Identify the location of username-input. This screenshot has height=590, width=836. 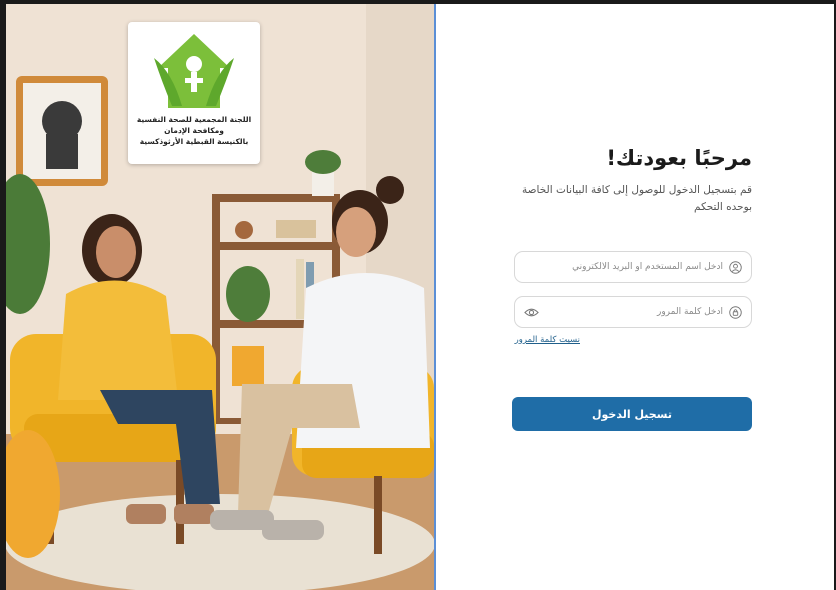
(633, 267).